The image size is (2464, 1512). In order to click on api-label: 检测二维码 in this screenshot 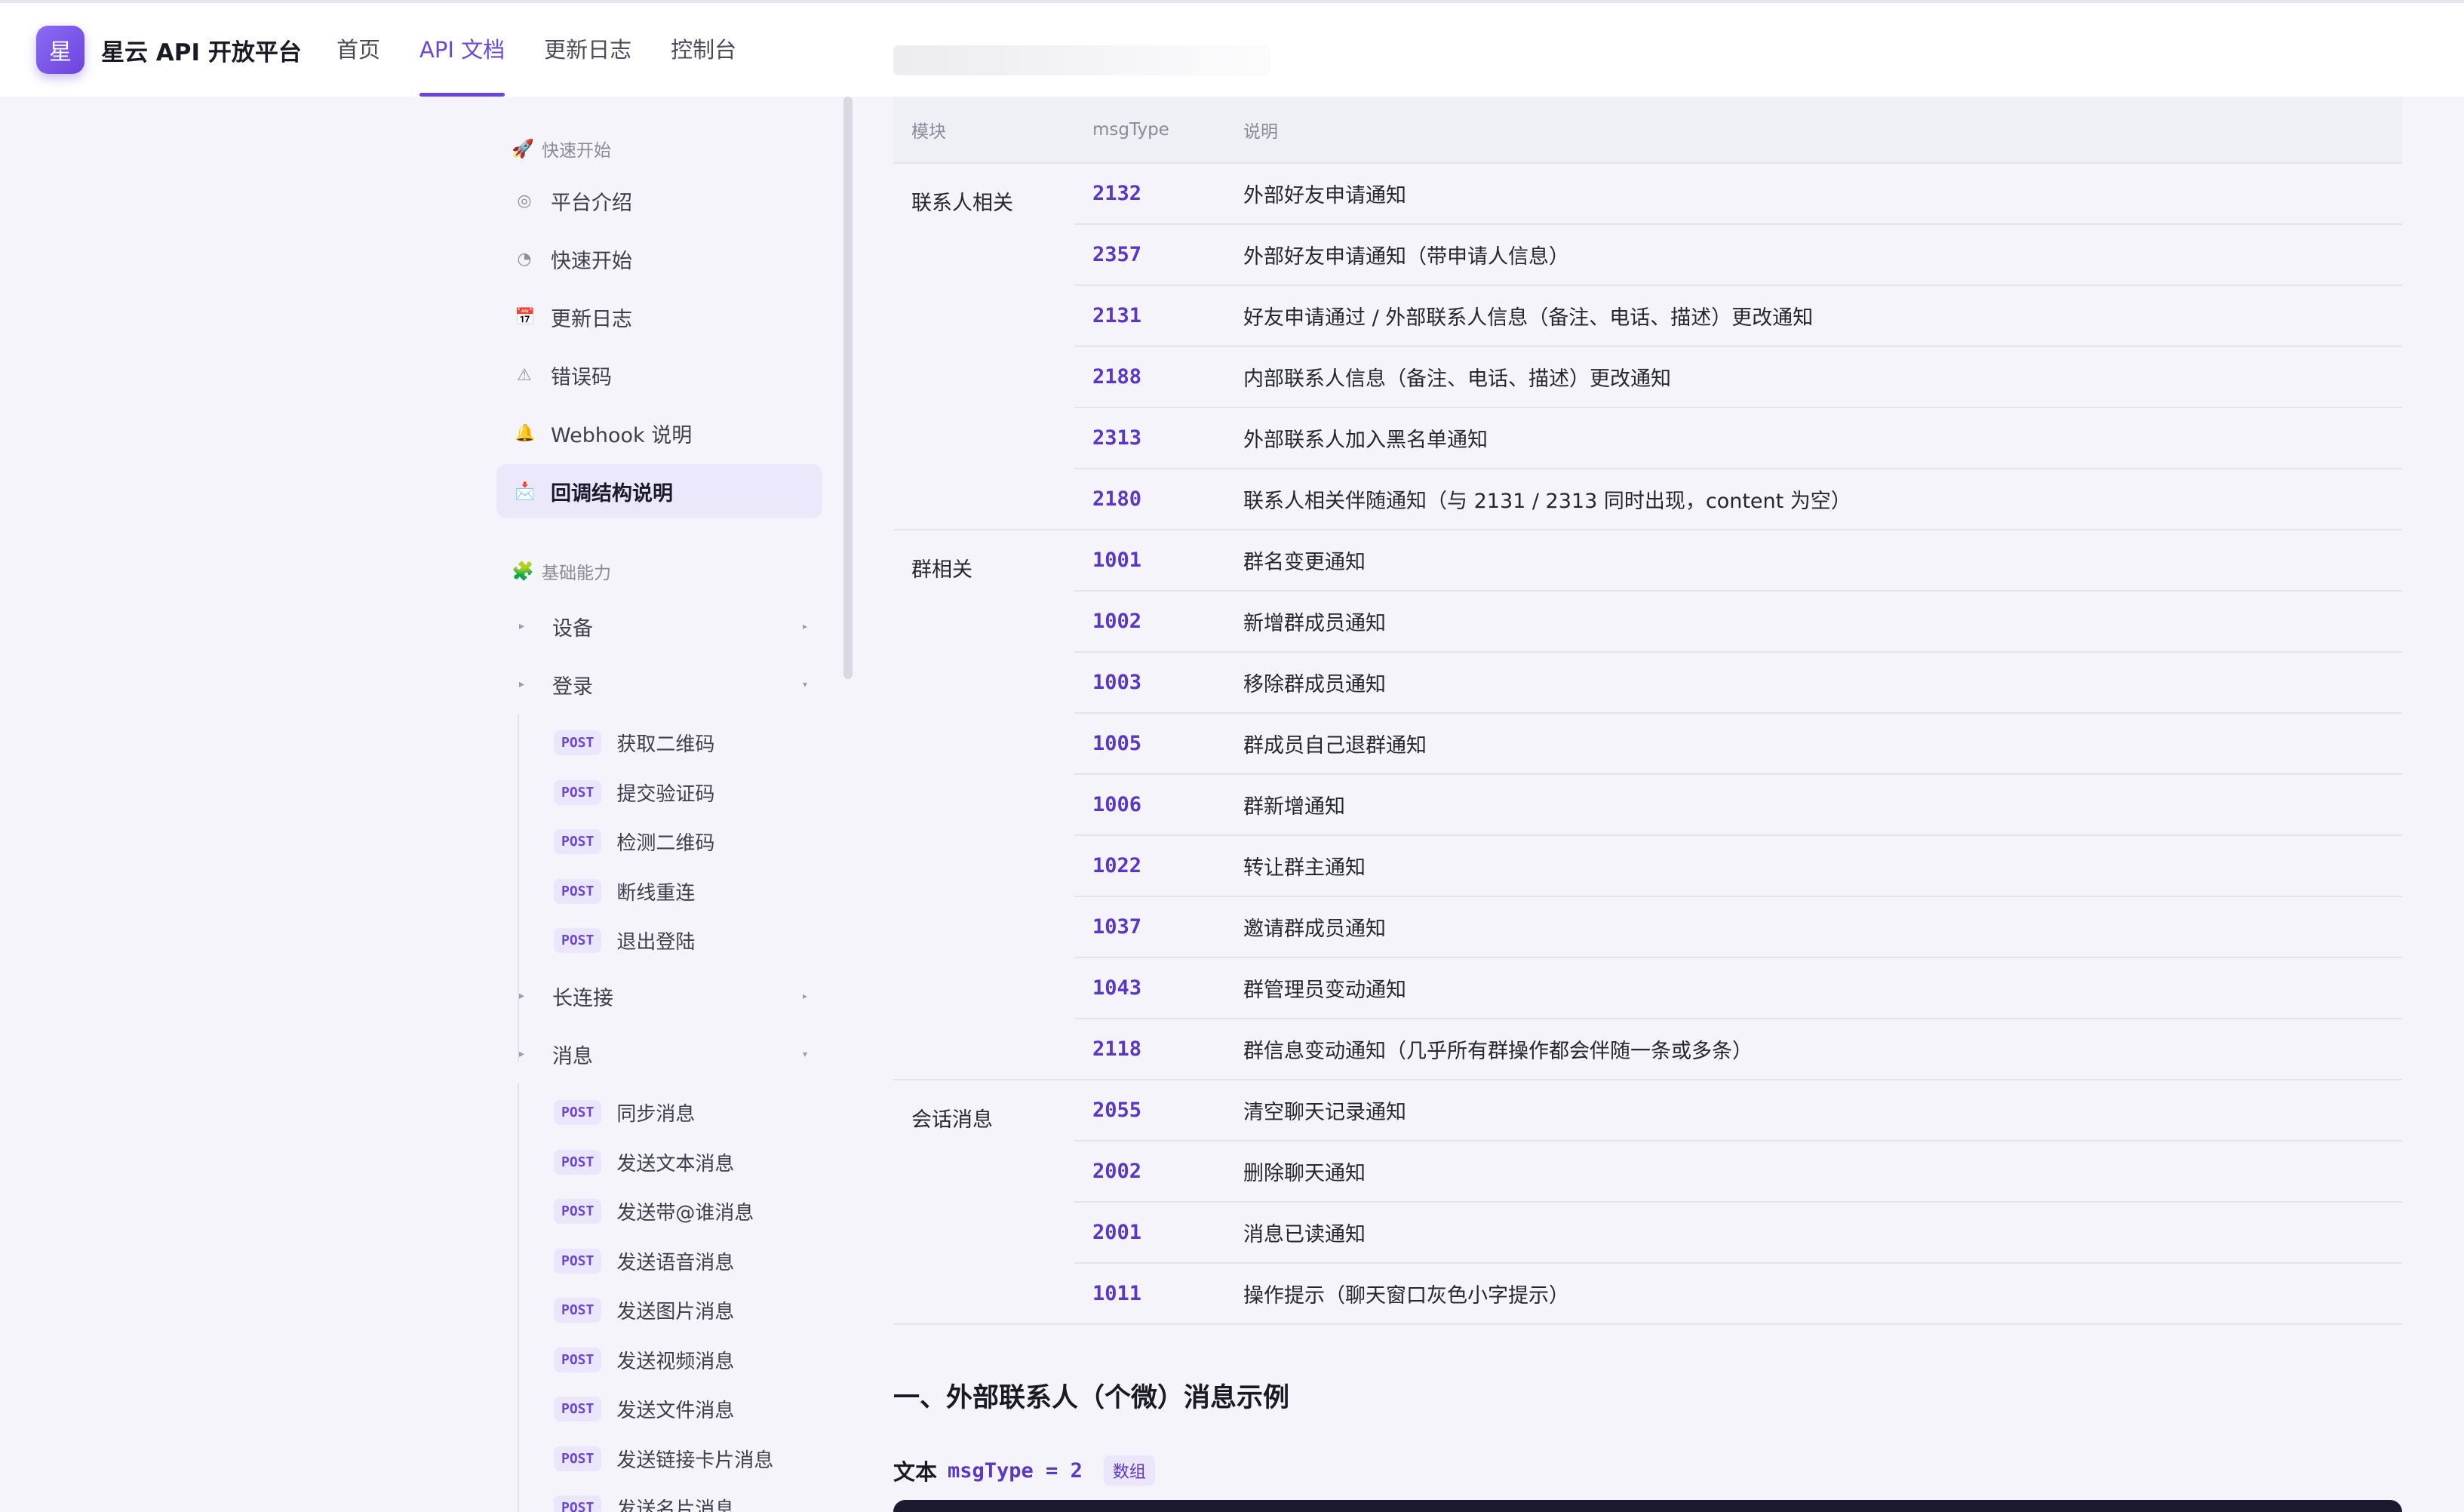, I will do `click(665, 843)`.